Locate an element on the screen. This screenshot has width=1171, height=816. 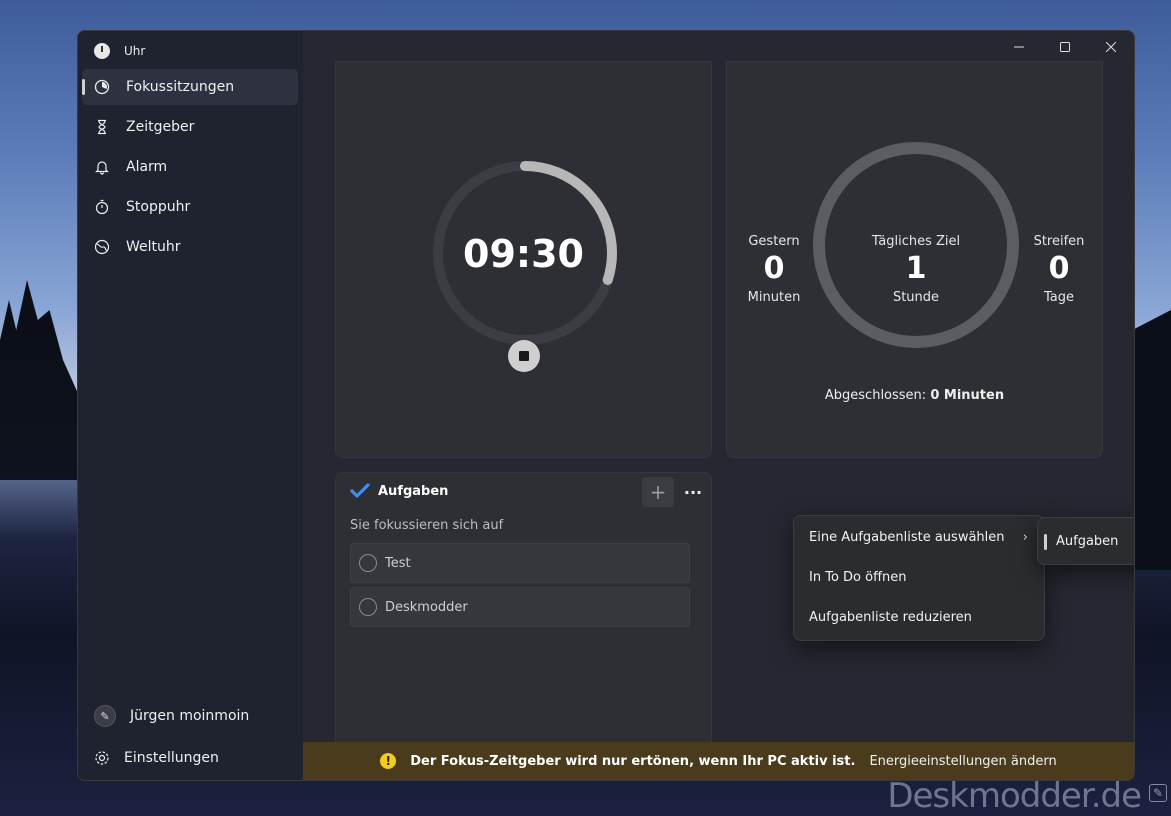
stat-yesterday: Gestern 0 Minuten is located at coordinates (774, 269).